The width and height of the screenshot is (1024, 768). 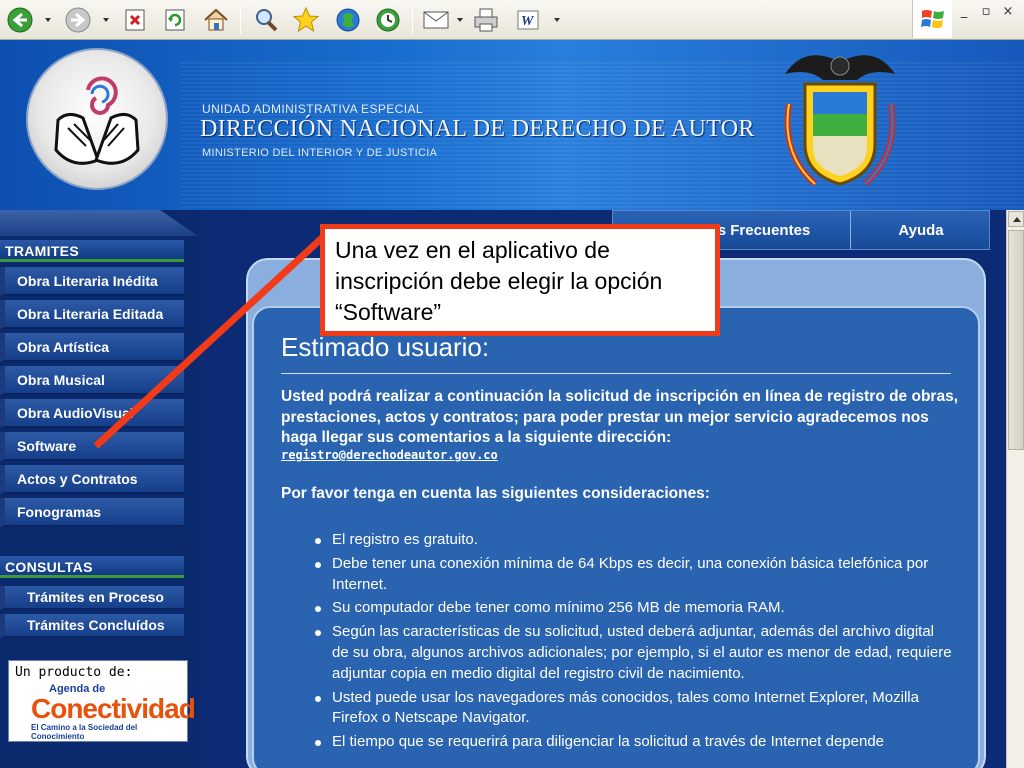 What do you see at coordinates (1008, 11) in the screenshot?
I see `close-button: ×` at bounding box center [1008, 11].